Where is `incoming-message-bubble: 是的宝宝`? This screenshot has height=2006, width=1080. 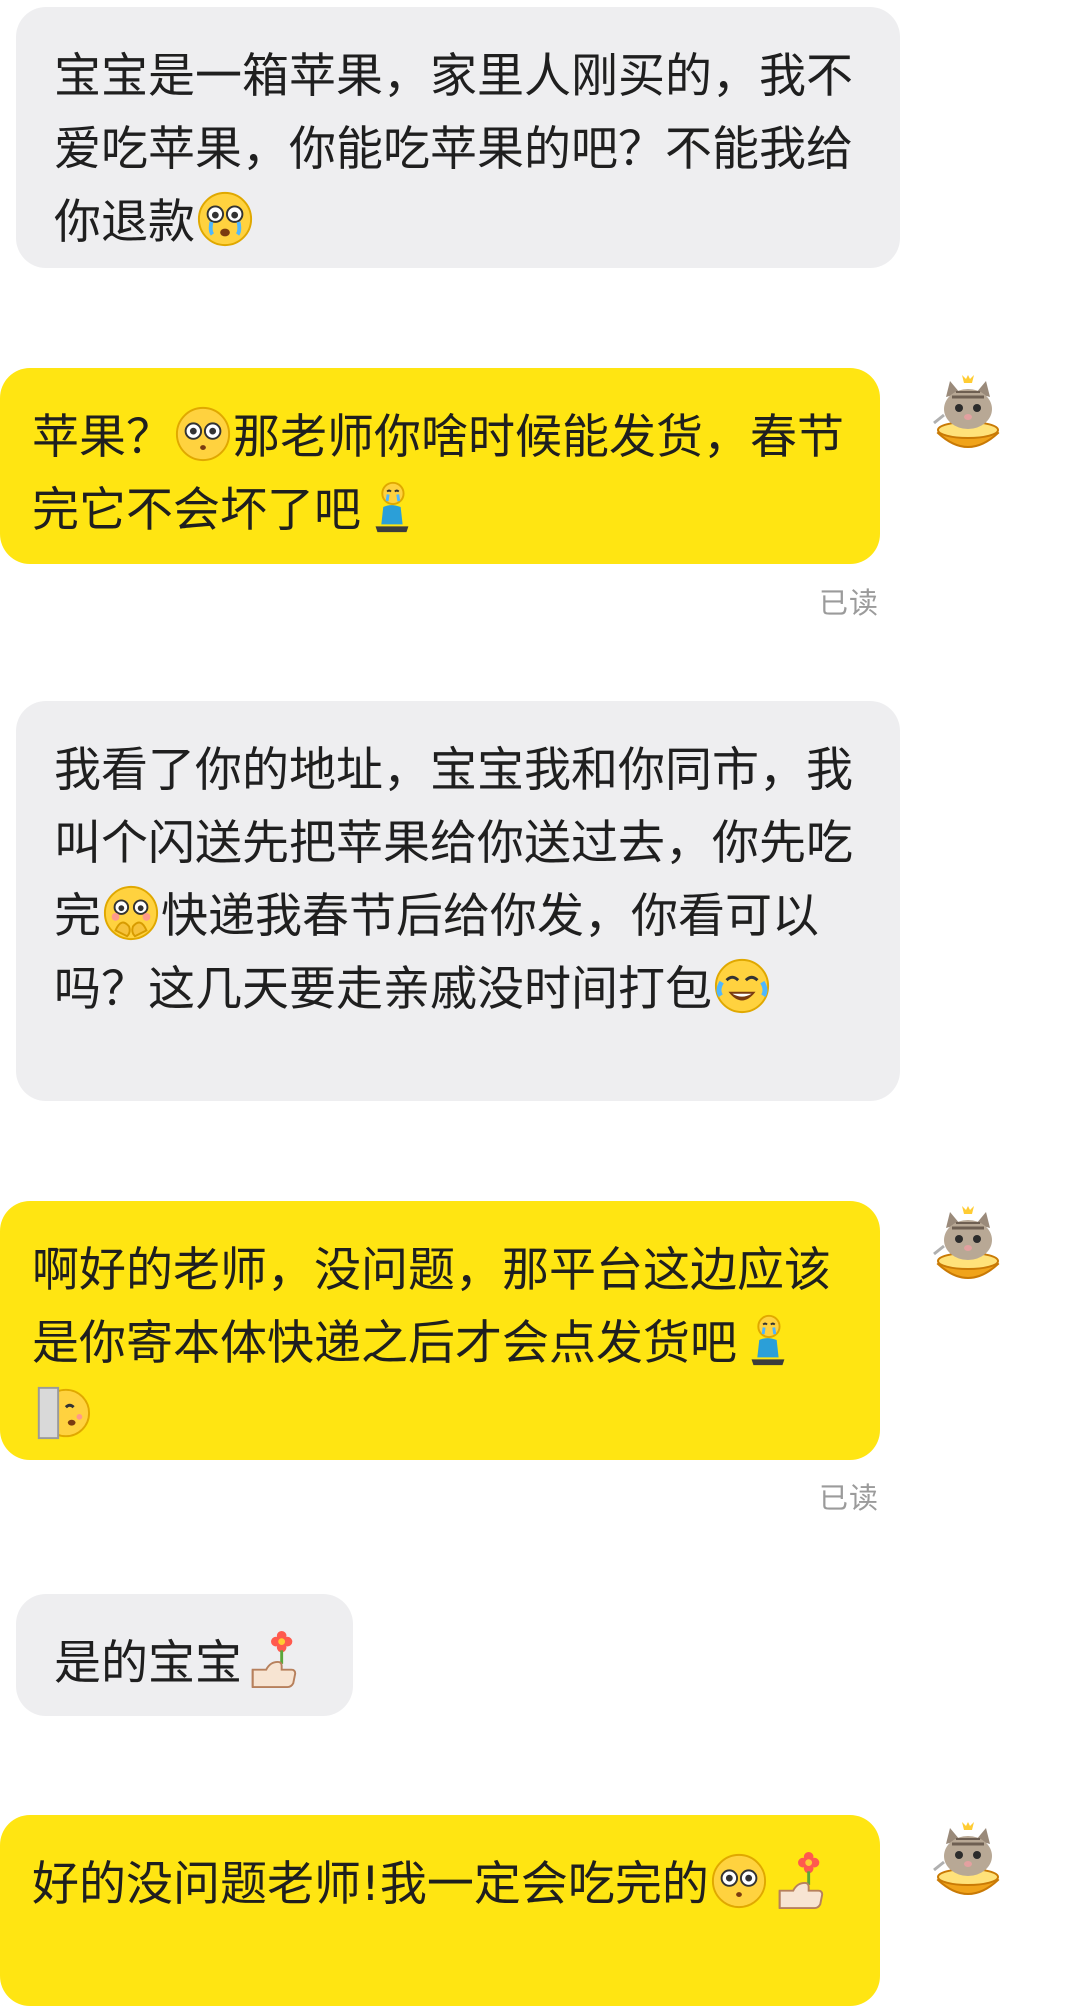 incoming-message-bubble: 是的宝宝 is located at coordinates (184, 1655).